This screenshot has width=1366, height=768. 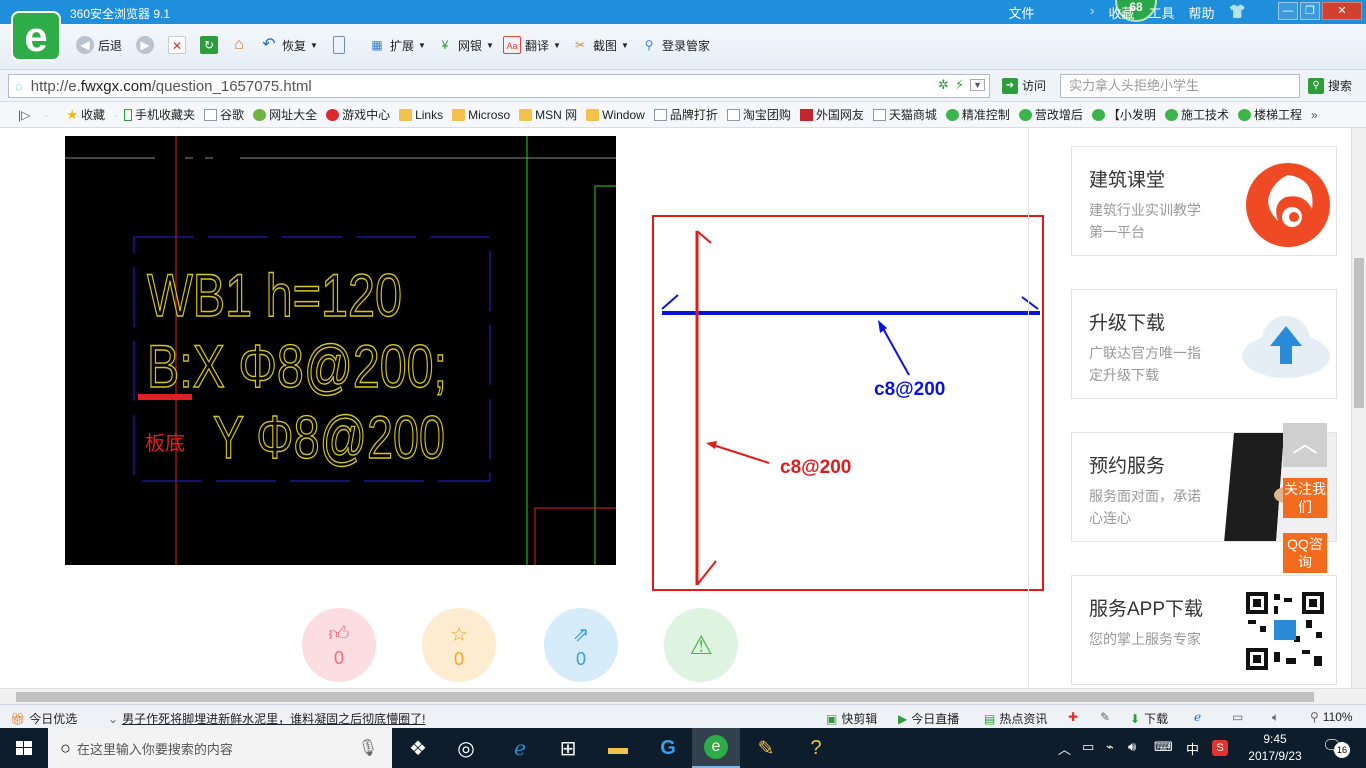 What do you see at coordinates (1237, 717) in the screenshot?
I see `window-mode-button: ▭` at bounding box center [1237, 717].